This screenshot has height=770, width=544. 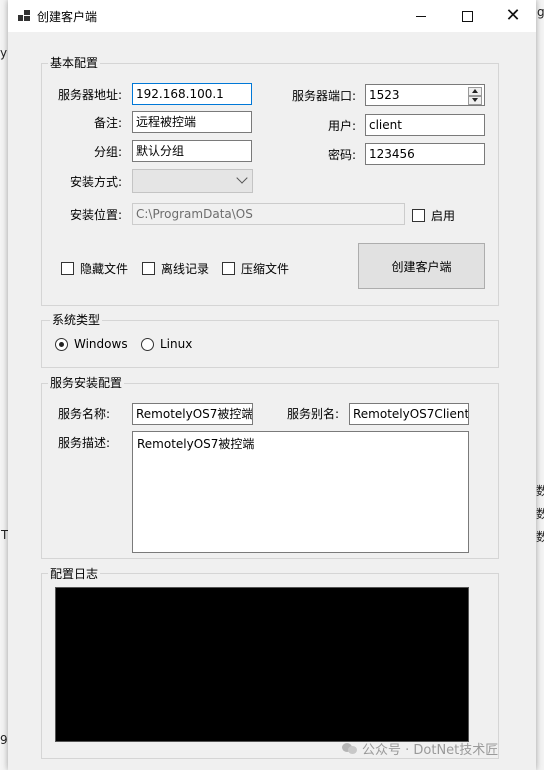 What do you see at coordinates (4, 385) in the screenshot?
I see `background-app-left` at bounding box center [4, 385].